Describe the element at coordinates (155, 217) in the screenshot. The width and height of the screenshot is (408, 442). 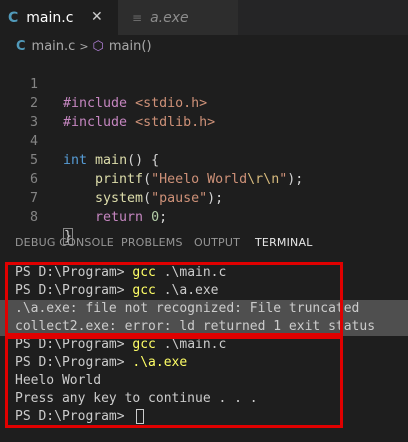
I see `number-literal: 0` at that location.